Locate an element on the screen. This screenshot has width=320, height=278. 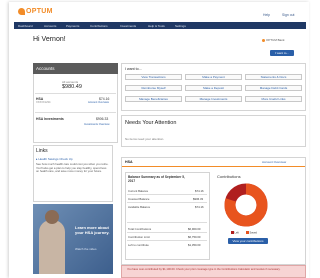
needs-attention-title: Needs Your Attention is located at coordinates (151, 123).